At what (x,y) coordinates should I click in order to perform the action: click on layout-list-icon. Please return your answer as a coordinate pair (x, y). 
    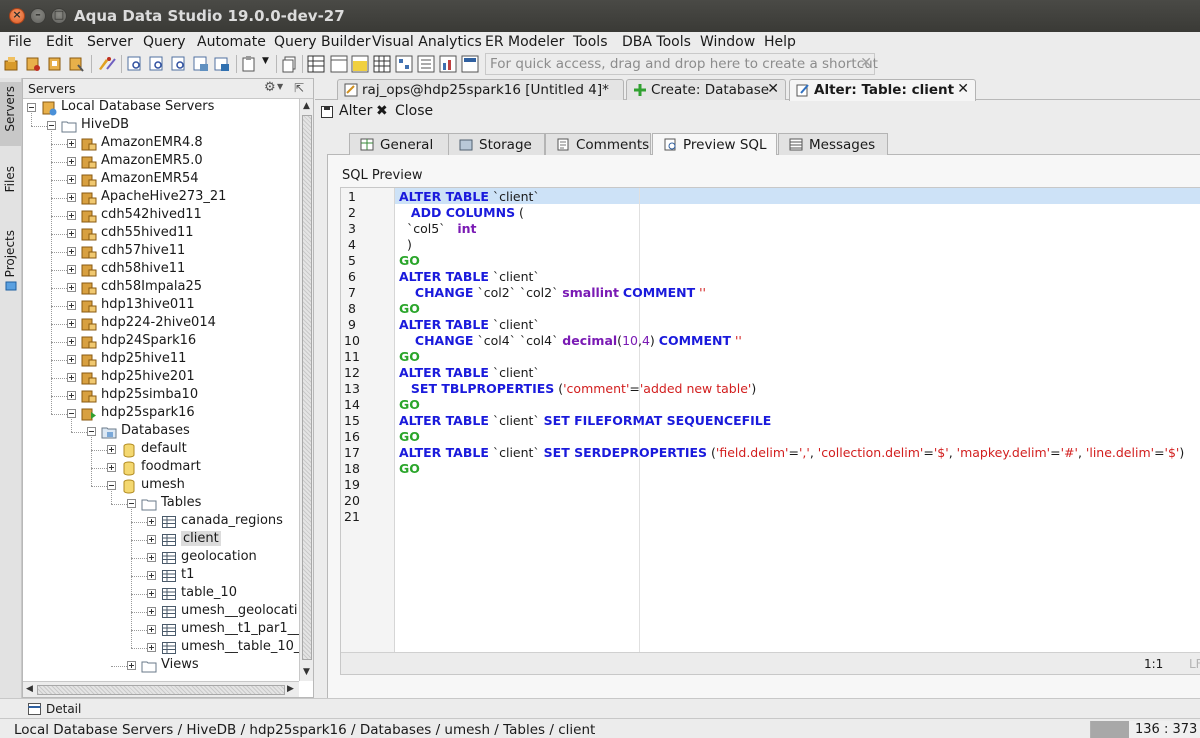
    Looking at the image, I should click on (426, 64).